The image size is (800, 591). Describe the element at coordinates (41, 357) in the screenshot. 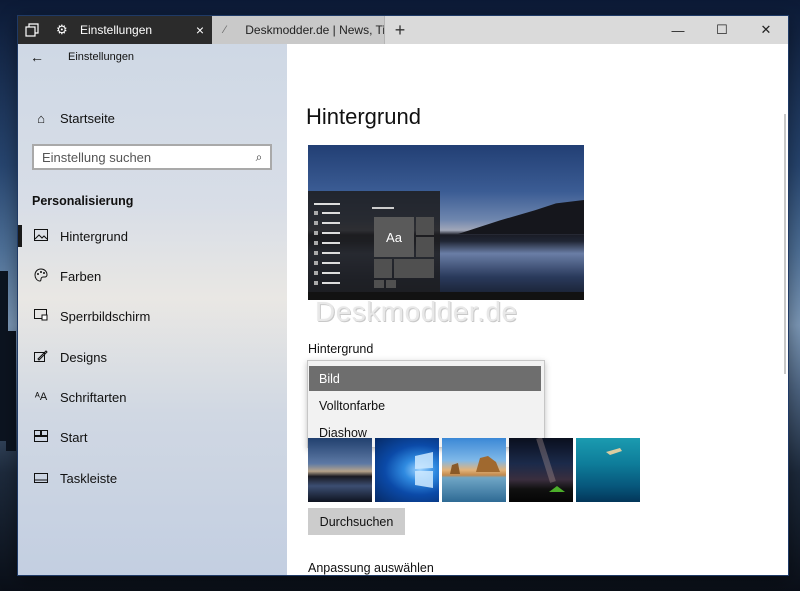

I see `brush-icon` at that location.